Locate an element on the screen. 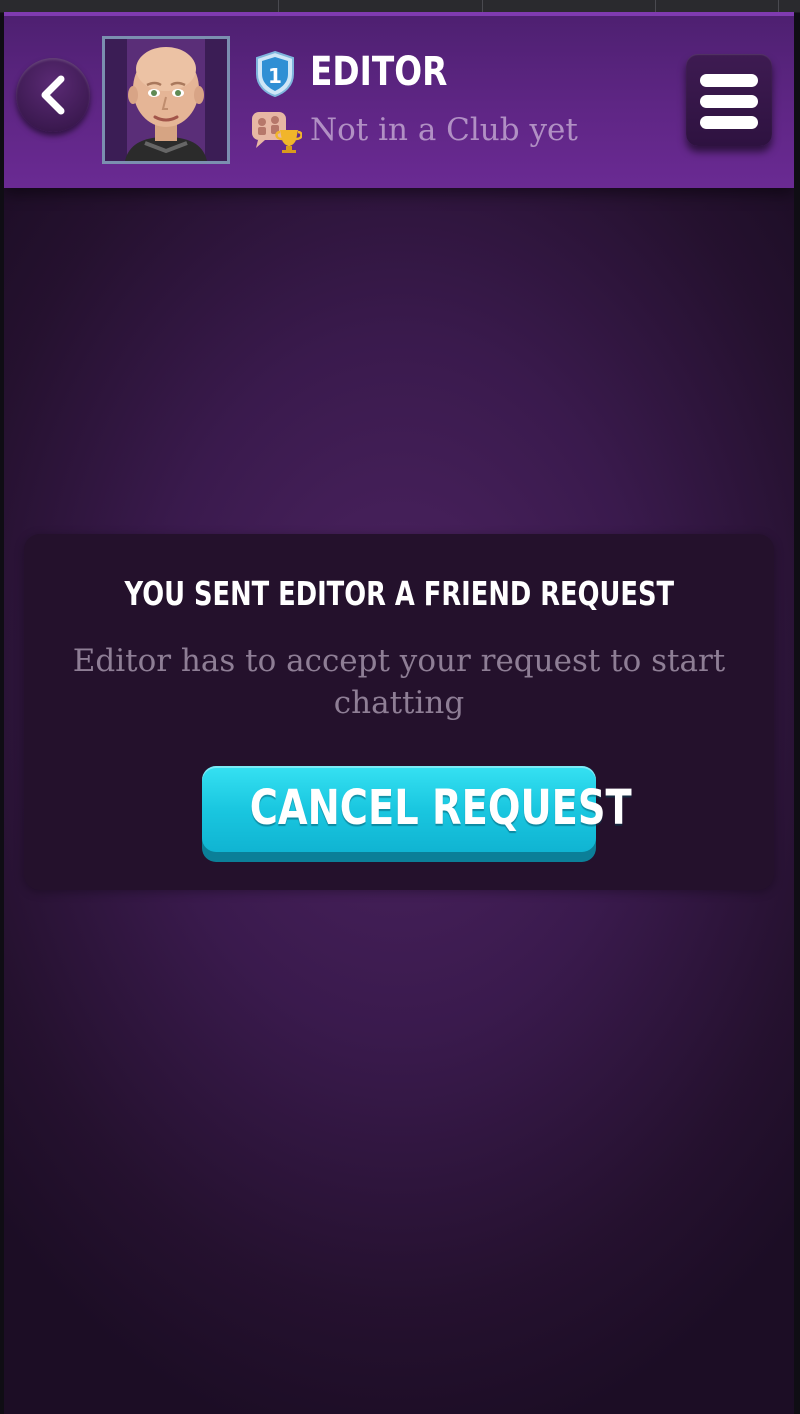 This screenshot has width=800, height=1414. cancel-request-button: CANCEL REQUEST is located at coordinates (417, 814).